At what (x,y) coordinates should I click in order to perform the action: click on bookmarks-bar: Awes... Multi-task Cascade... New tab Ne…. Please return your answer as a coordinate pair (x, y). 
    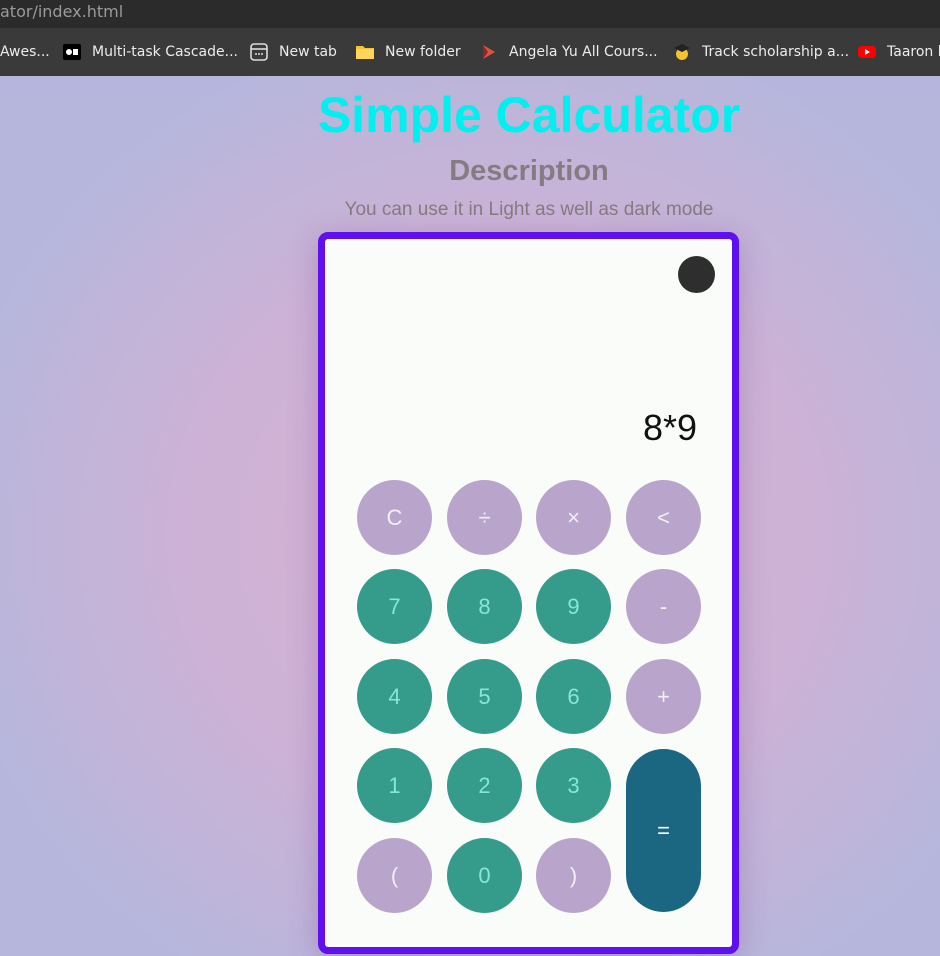
    Looking at the image, I should click on (470, 52).